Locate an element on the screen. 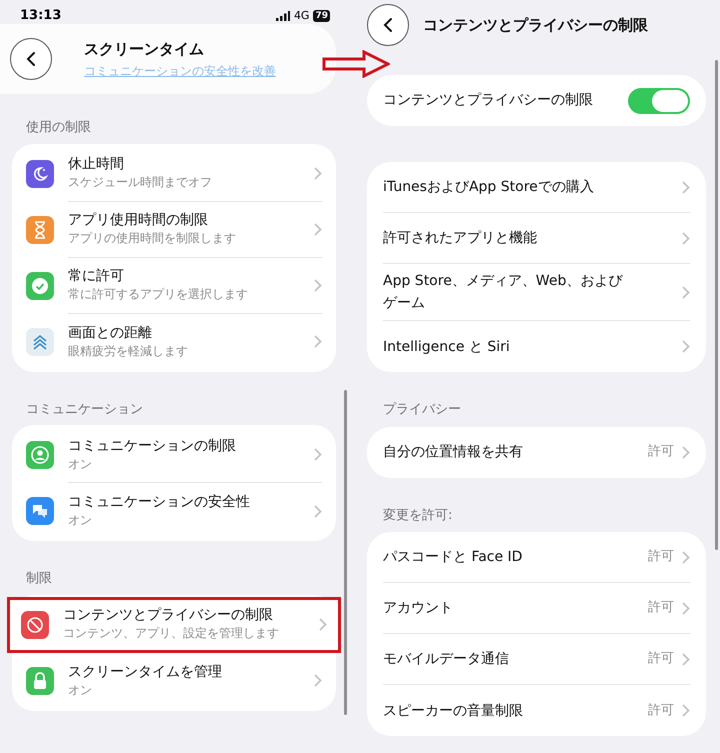  settings-row: アカウント 許可 is located at coordinates (536, 608).